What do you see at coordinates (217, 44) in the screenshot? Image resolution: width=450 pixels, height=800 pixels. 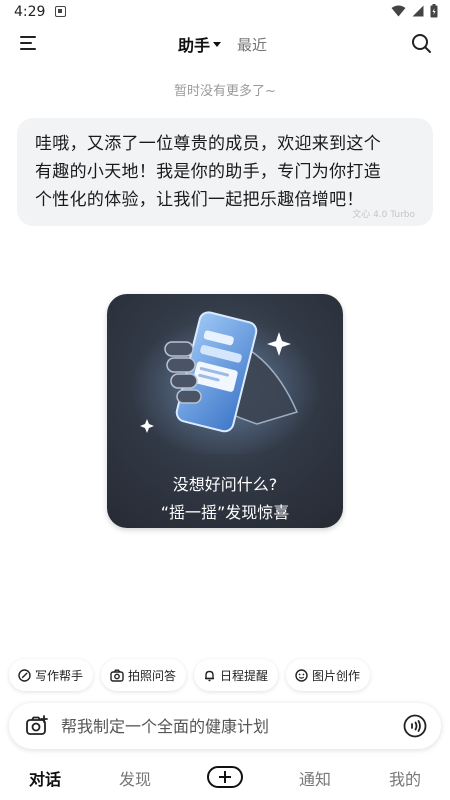 I see `chevron-down-icon` at bounding box center [217, 44].